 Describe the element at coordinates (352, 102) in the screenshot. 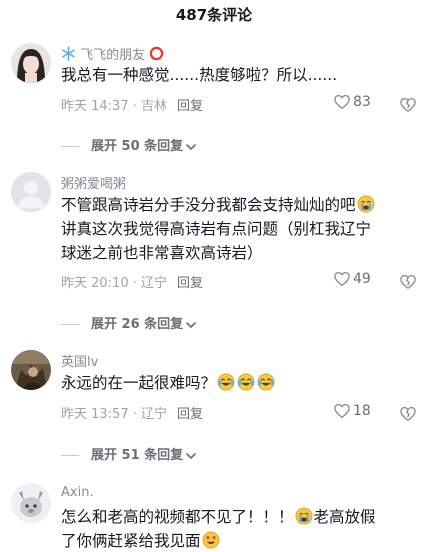

I see `like-button: 83` at that location.